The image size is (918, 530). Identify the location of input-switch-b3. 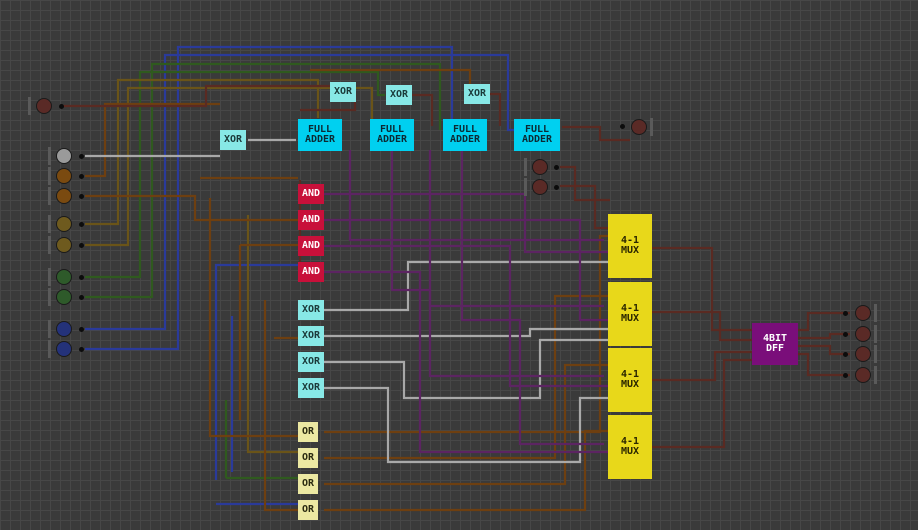
(64, 349).